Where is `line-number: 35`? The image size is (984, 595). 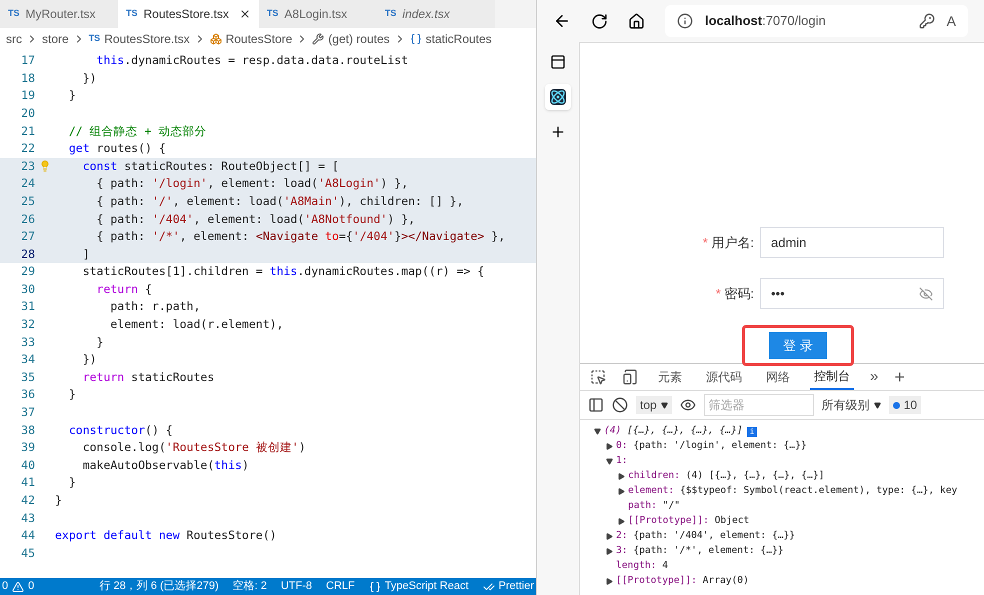
line-number: 35 is located at coordinates (27, 377).